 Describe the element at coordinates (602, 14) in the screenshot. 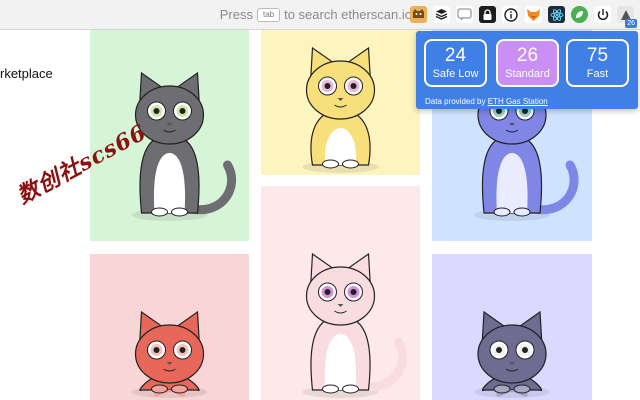

I see `power-icon` at that location.